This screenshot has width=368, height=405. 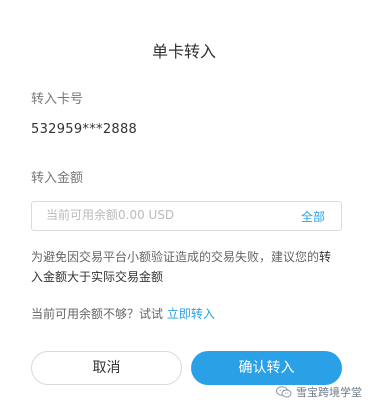 I want to click on balance-hint: 当前可用余额不够？试试 立即转入, so click(x=123, y=313).